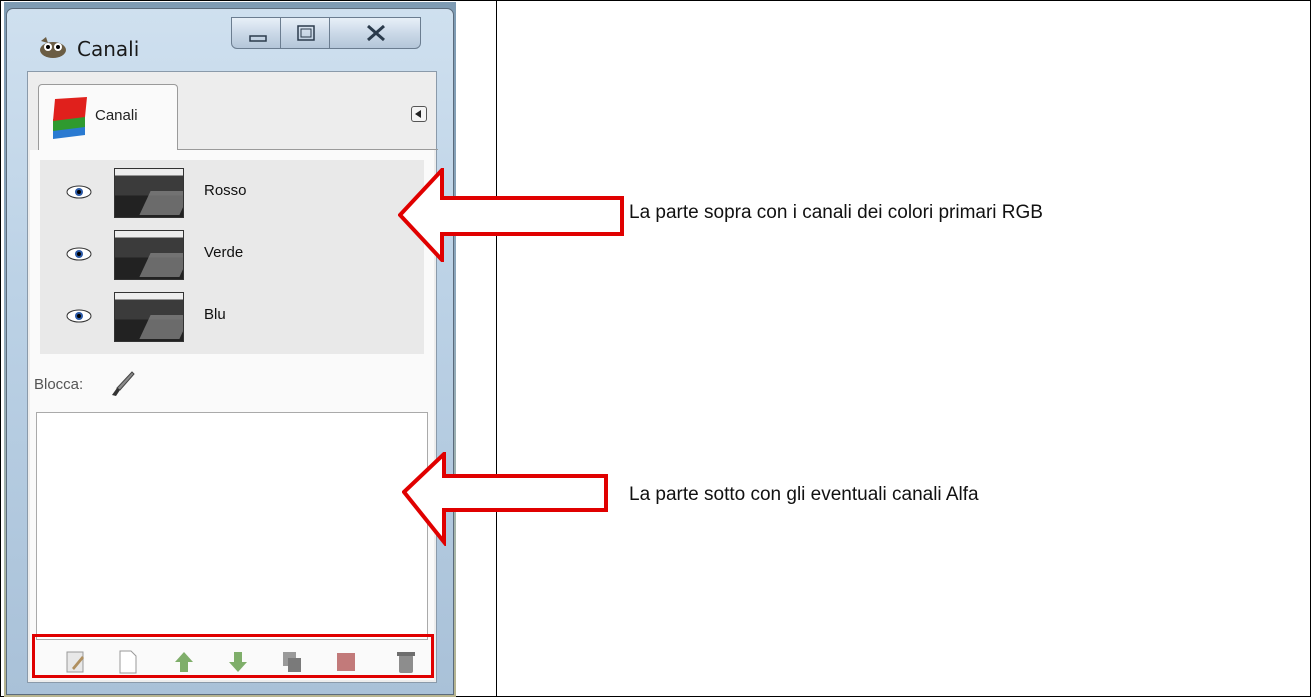 Image resolution: width=1311 pixels, height=699 pixels. I want to click on channel-row-rosso: Rosso, so click(232, 194).